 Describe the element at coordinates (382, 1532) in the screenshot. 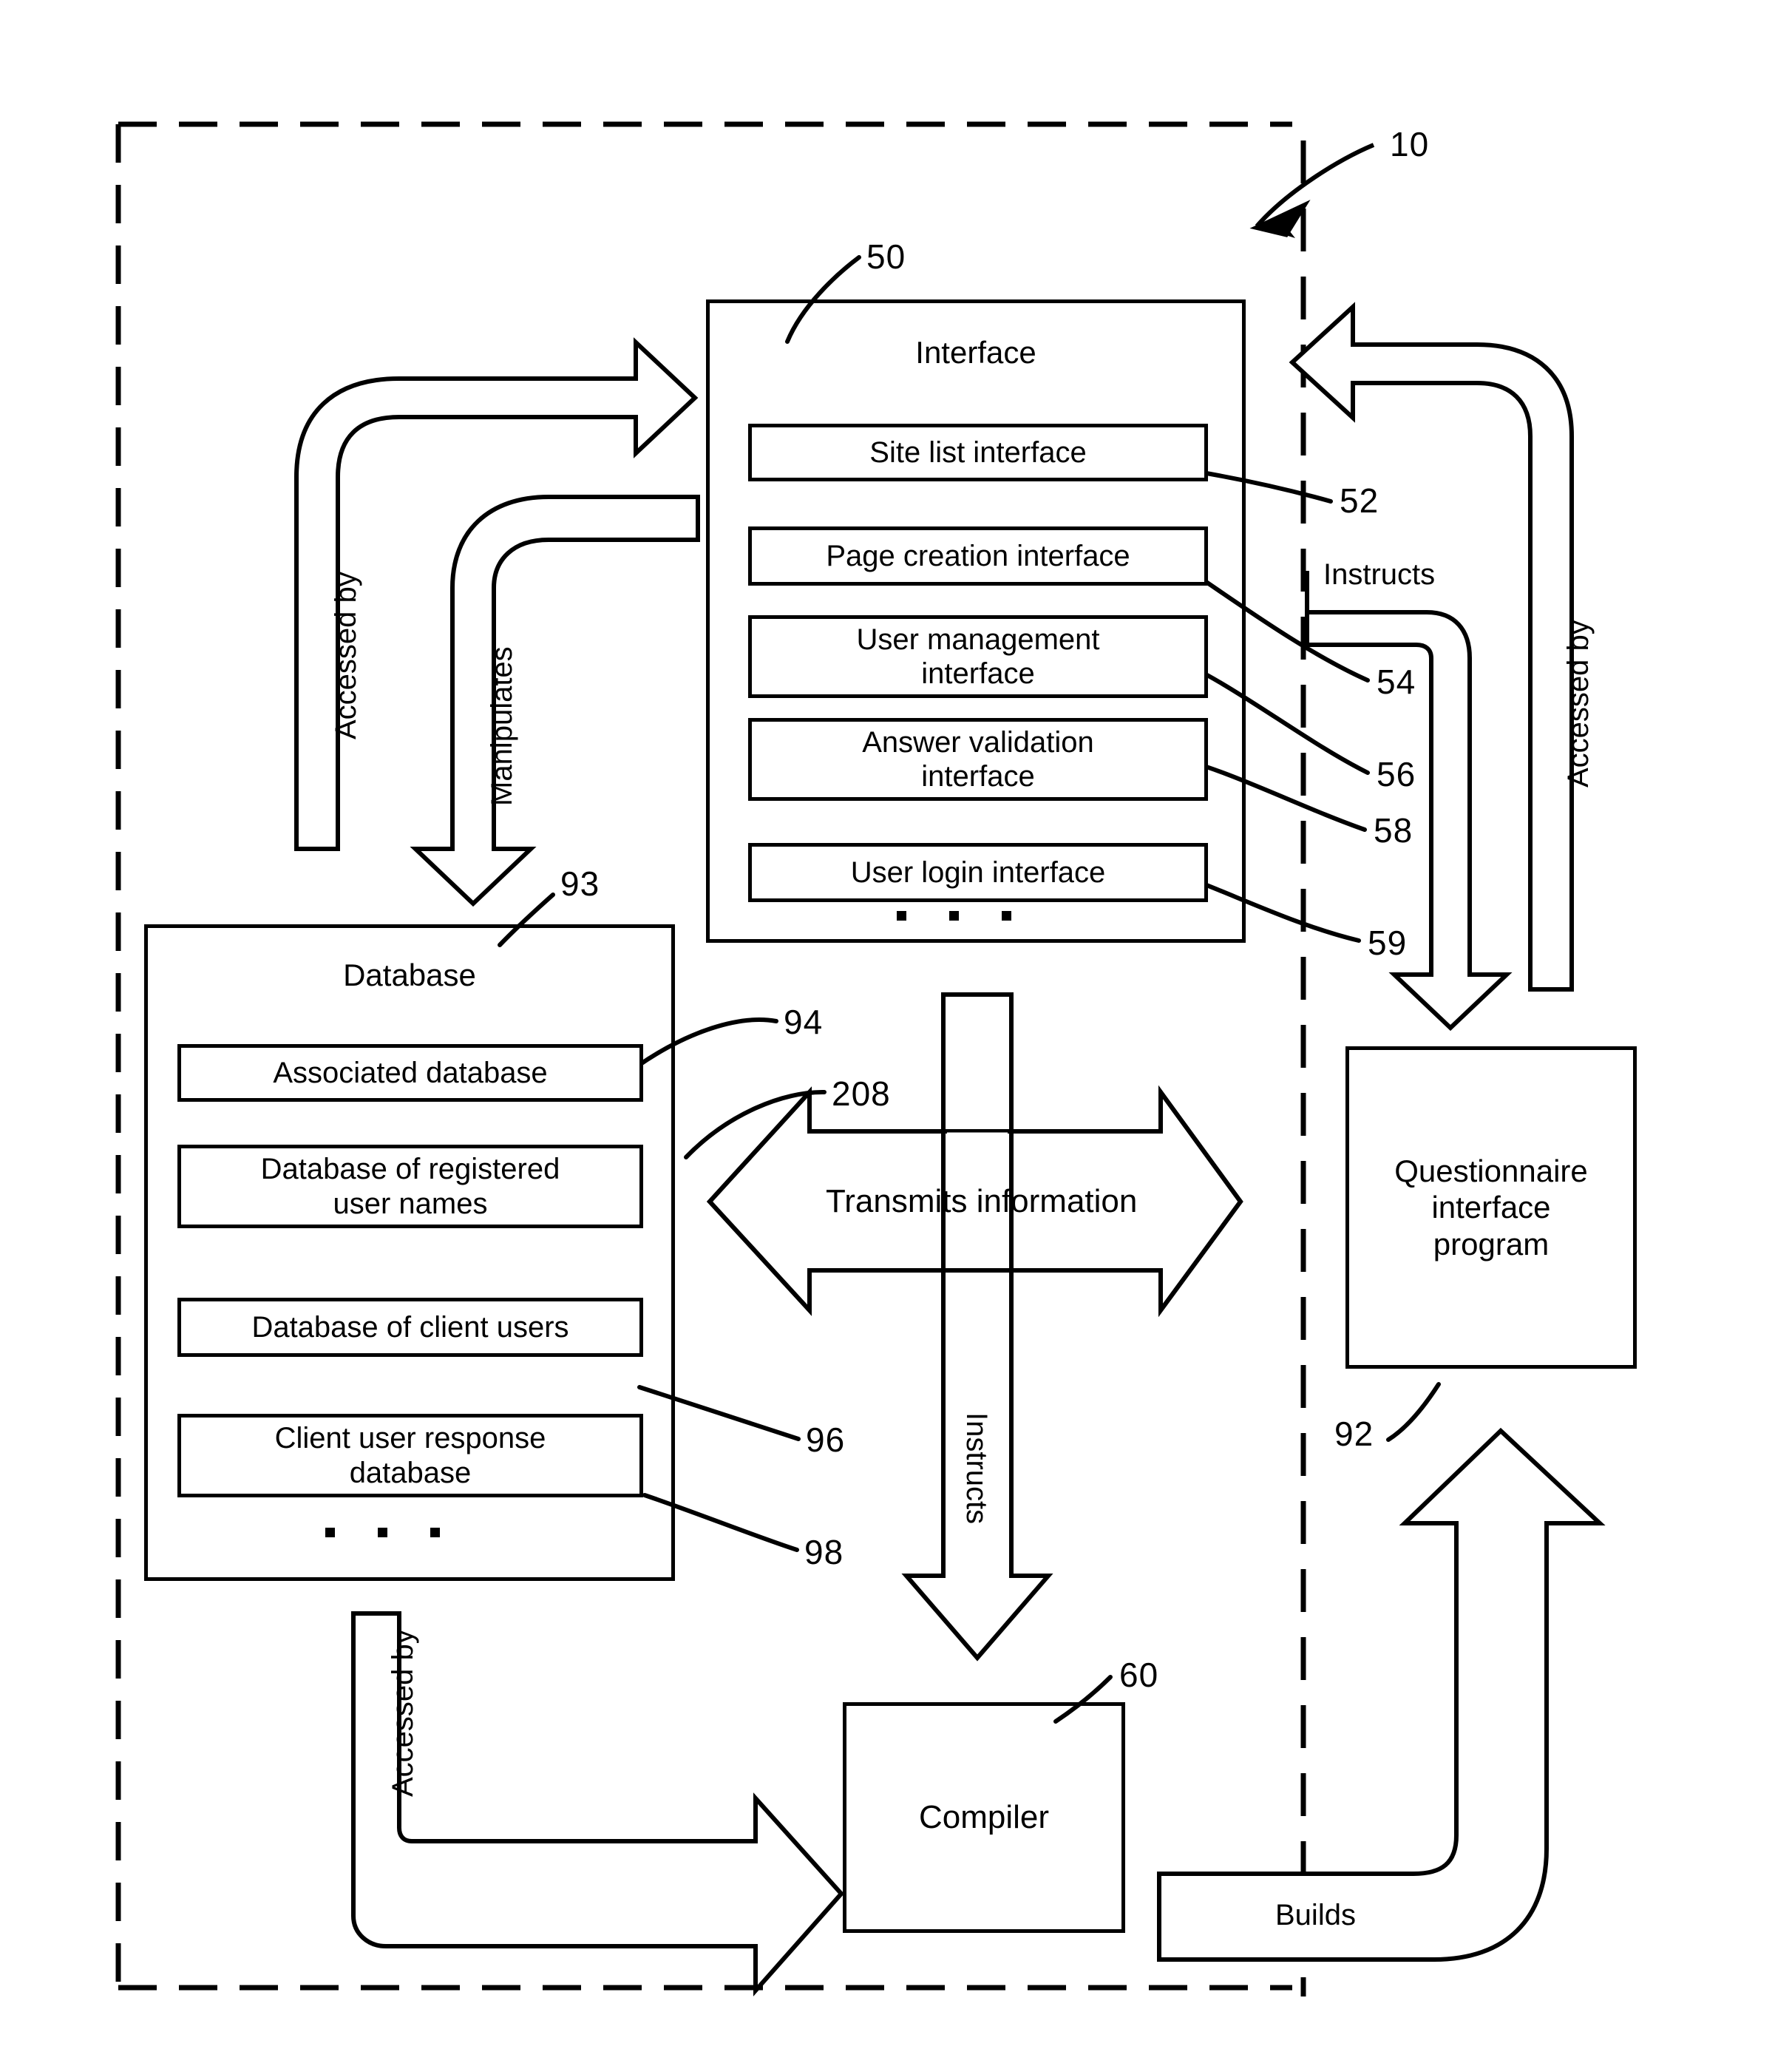

I see `database-continuation-dots` at that location.